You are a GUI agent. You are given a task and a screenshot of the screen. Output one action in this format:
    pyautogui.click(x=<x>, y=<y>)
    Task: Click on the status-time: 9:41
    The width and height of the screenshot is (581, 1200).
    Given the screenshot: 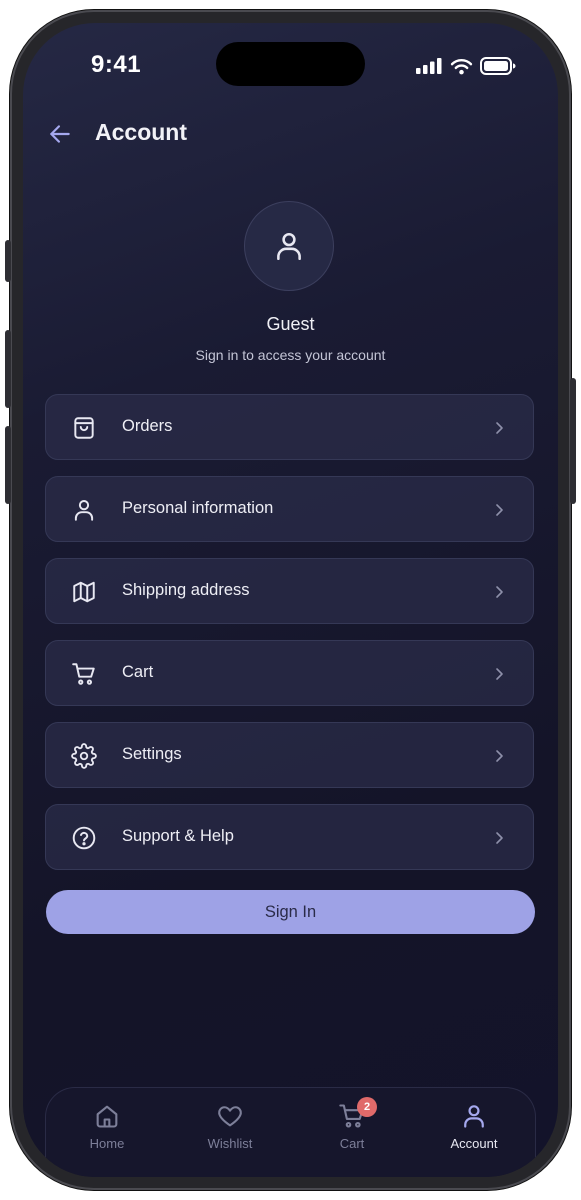 What is the action you would take?
    pyautogui.click(x=116, y=64)
    